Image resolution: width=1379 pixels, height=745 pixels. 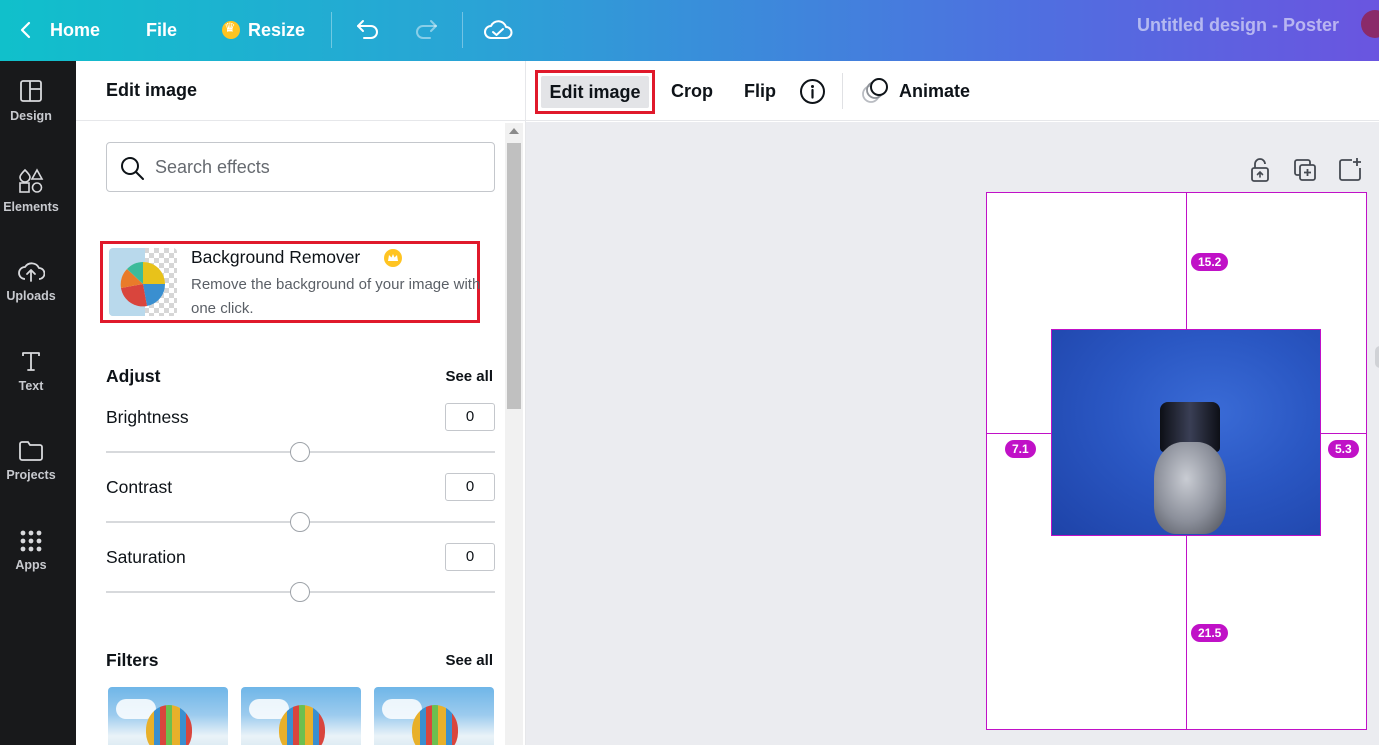 What do you see at coordinates (31, 565) in the screenshot?
I see `rail-label: Apps` at bounding box center [31, 565].